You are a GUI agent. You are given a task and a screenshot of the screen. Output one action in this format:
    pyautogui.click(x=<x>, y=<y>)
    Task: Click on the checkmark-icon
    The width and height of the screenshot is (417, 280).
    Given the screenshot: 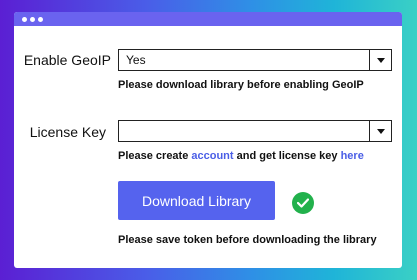 What is the action you would take?
    pyautogui.click(x=303, y=203)
    